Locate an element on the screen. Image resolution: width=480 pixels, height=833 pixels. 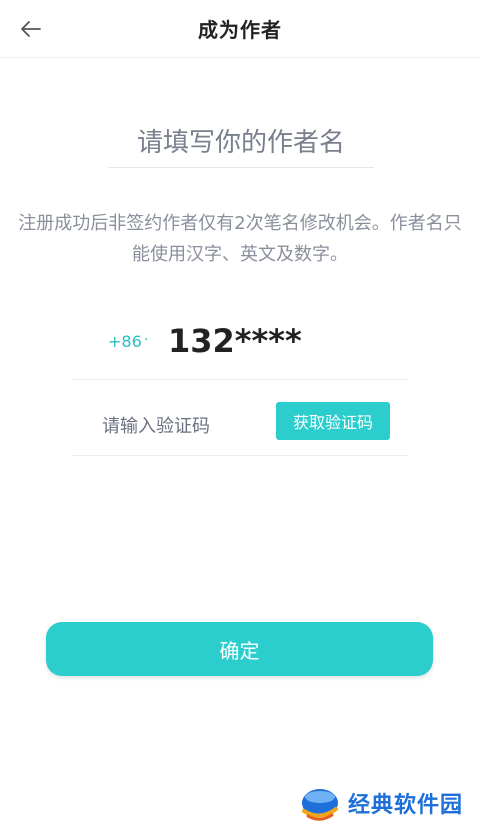
watermark-logo-icon is located at coordinates (320, 805).